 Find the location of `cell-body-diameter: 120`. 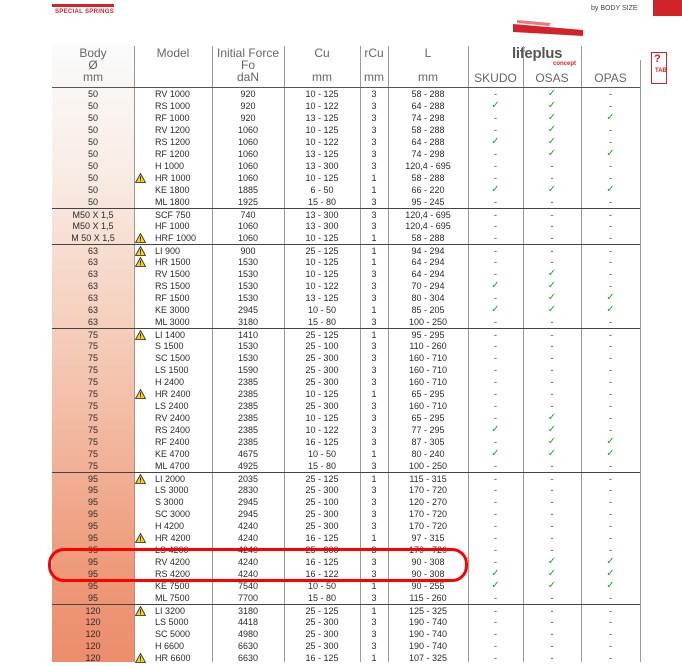

cell-body-diameter: 120 is located at coordinates (93, 634).